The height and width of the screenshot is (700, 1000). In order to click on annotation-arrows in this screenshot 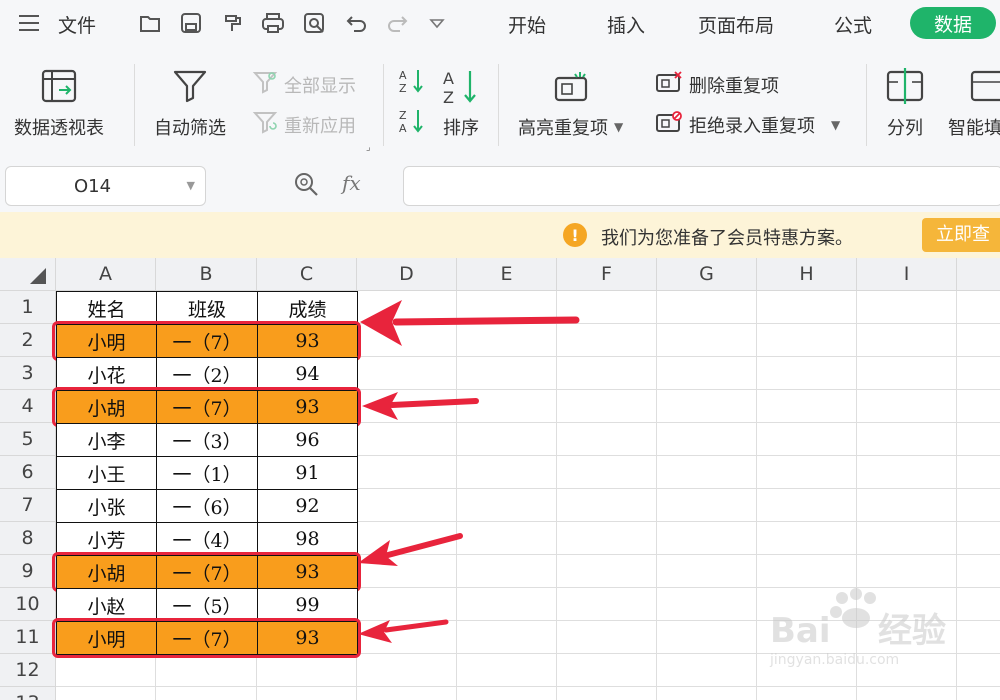, I will do `click(469, 471)`.